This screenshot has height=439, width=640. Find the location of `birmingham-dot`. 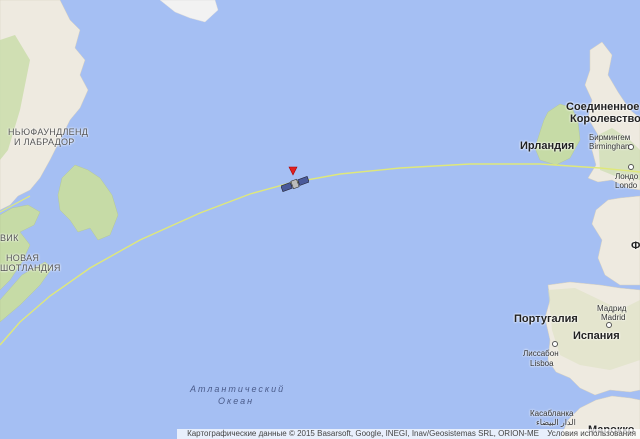

birmingham-dot is located at coordinates (631, 147).